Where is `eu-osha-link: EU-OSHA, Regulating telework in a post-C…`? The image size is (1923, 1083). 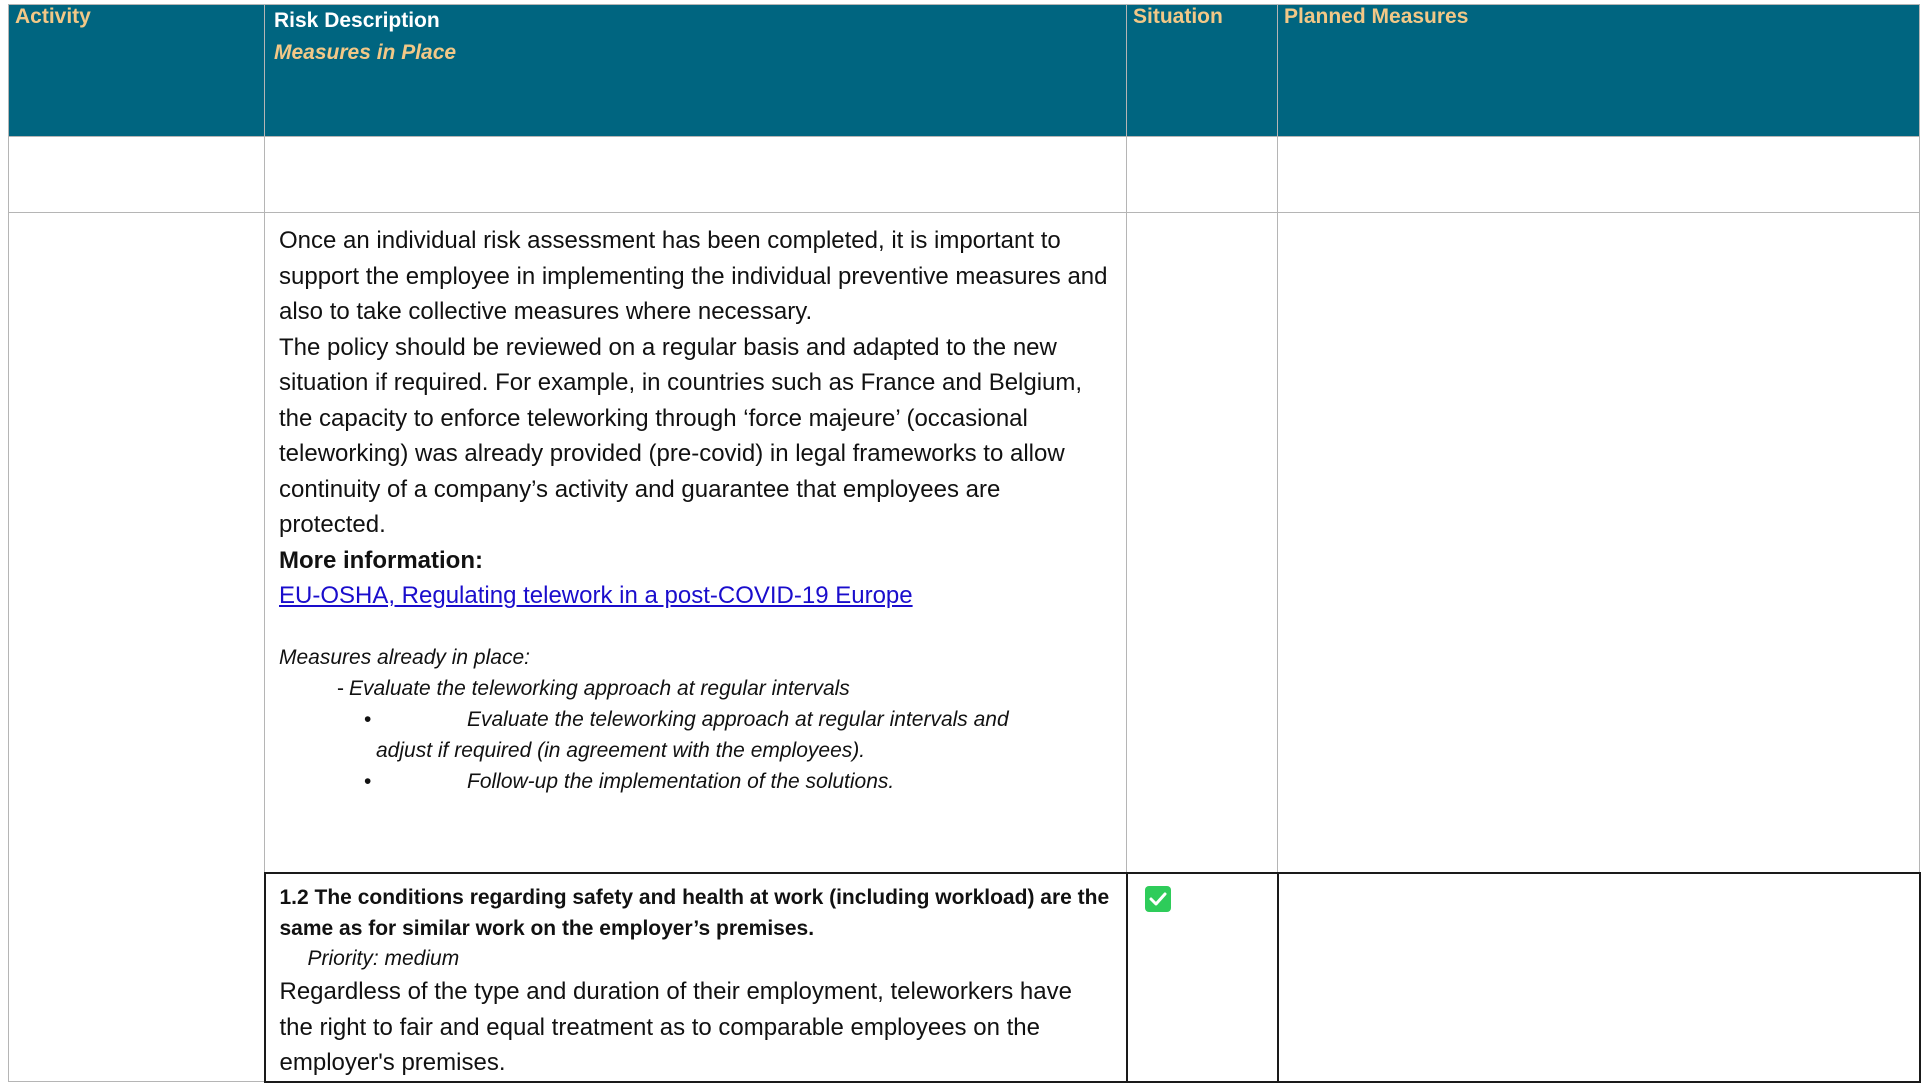 eu-osha-link: EU-OSHA, Regulating telework in a post-C… is located at coordinates (596, 595).